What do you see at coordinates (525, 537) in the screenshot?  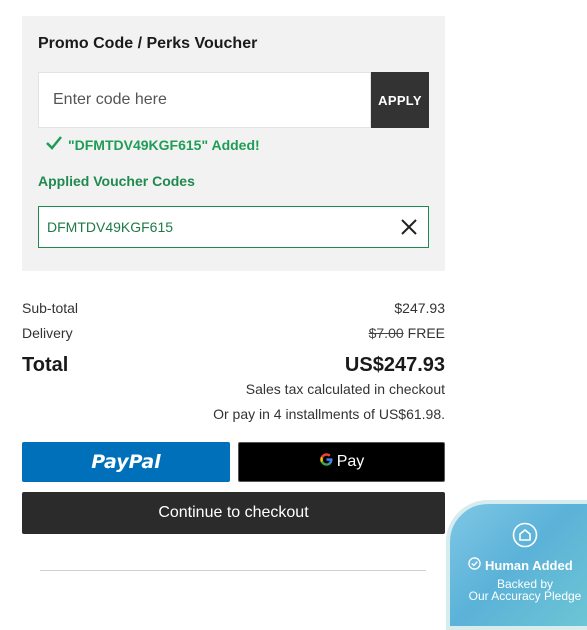 I see `home-icon` at bounding box center [525, 537].